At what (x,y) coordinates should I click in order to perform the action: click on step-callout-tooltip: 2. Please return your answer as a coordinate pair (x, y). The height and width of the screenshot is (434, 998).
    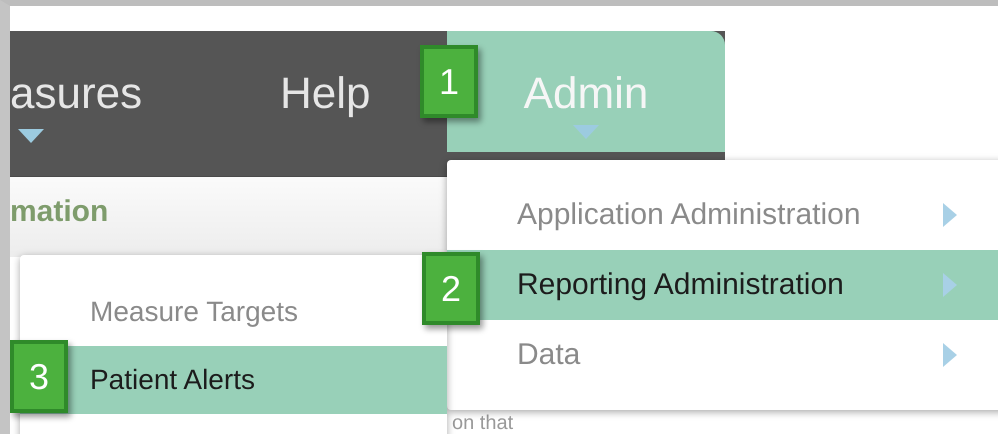
    Looking at the image, I should click on (451, 288).